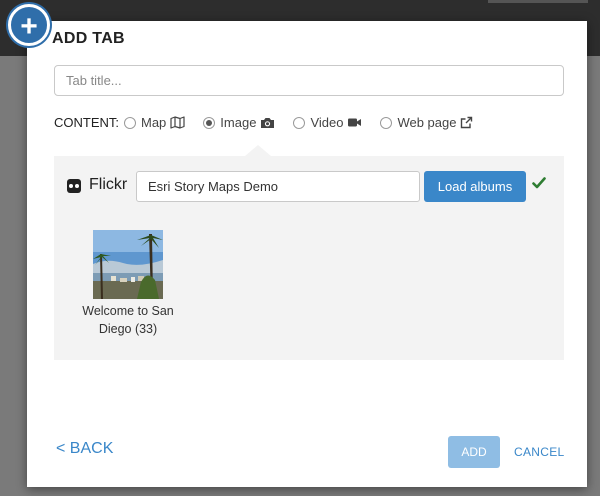  What do you see at coordinates (474, 452) in the screenshot?
I see `add-button: ADD` at bounding box center [474, 452].